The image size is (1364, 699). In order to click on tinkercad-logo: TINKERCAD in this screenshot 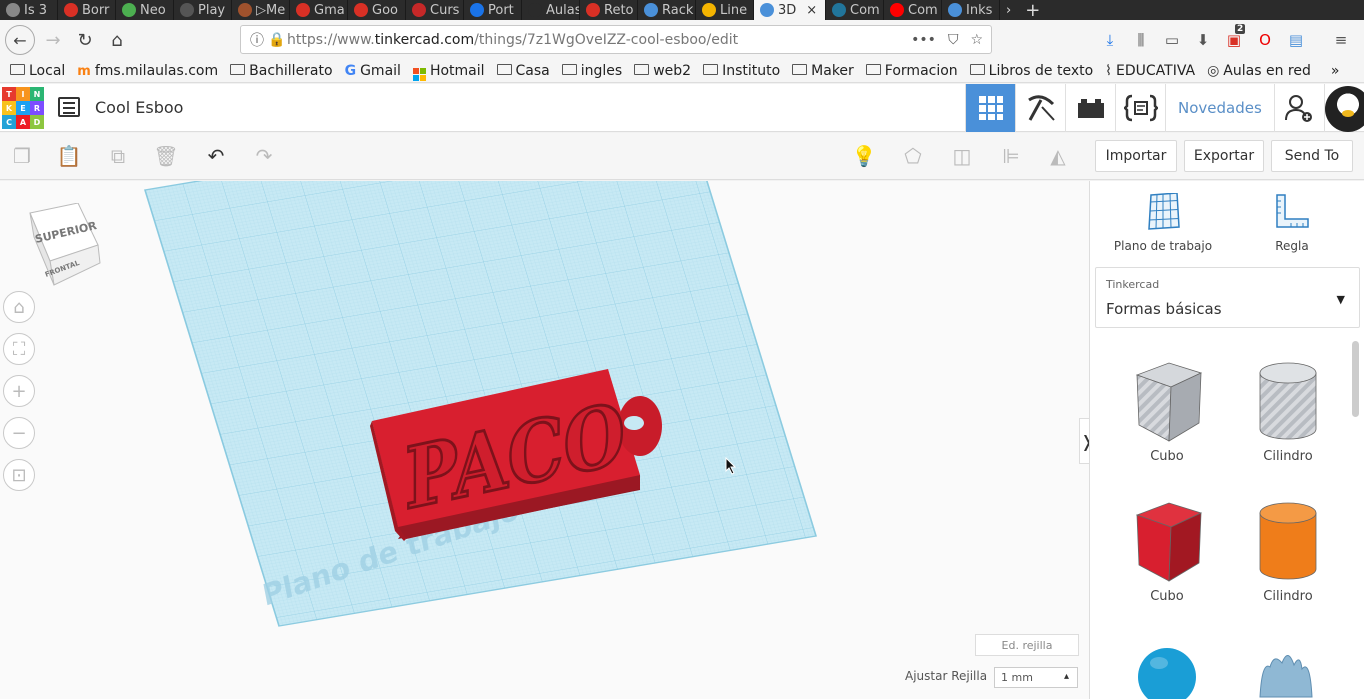, I will do `click(23, 108)`.